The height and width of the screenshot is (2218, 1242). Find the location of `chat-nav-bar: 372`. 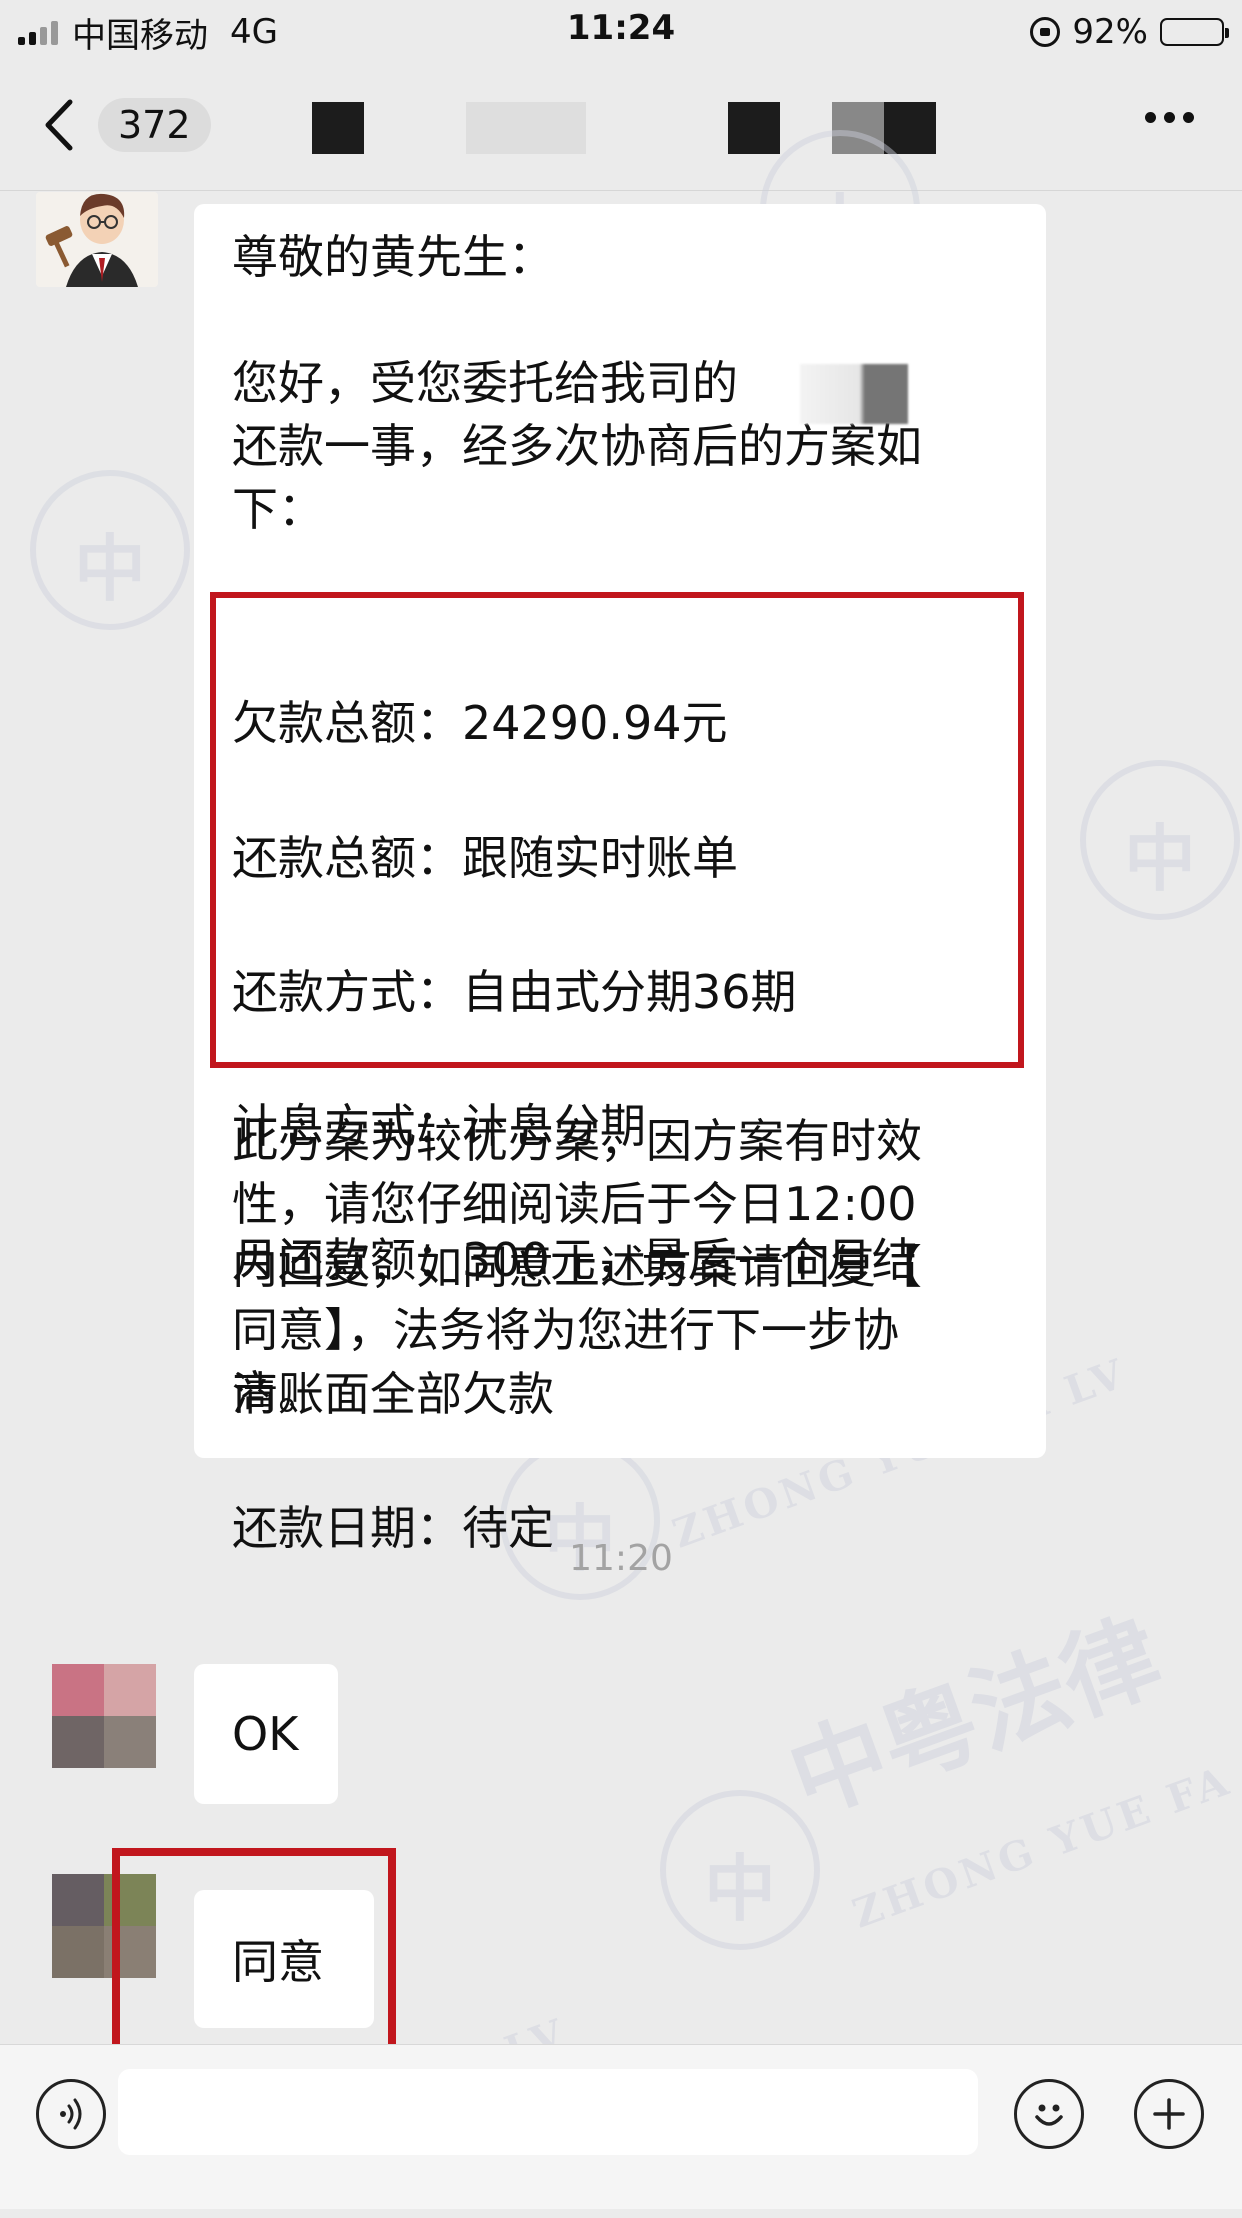

chat-nav-bar: 372 is located at coordinates (621, 126).